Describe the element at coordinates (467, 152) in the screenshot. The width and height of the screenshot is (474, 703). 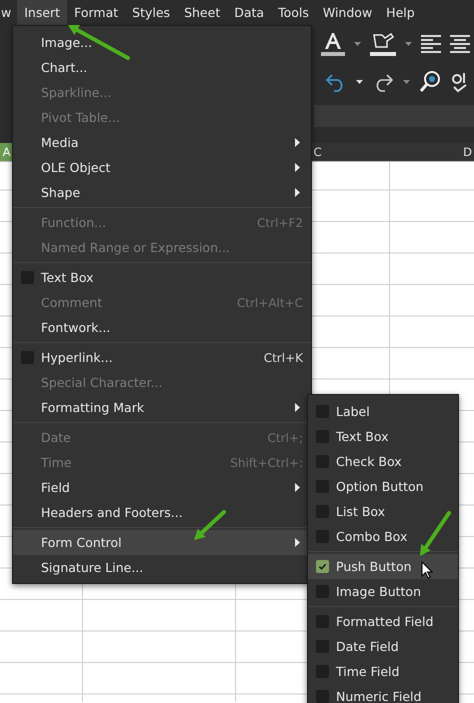
I see `column-header: D` at that location.